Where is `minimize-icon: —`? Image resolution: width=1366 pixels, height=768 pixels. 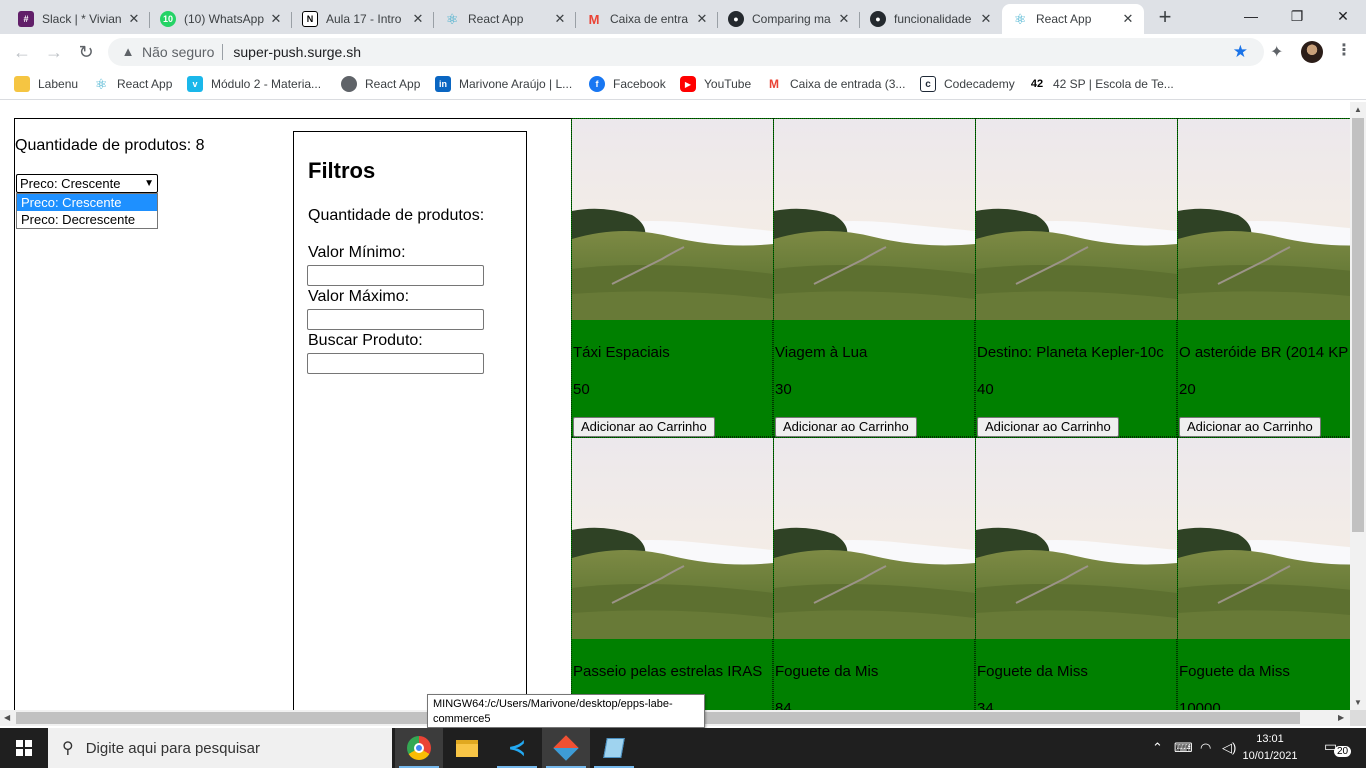
minimize-icon: — is located at coordinates (1251, 16).